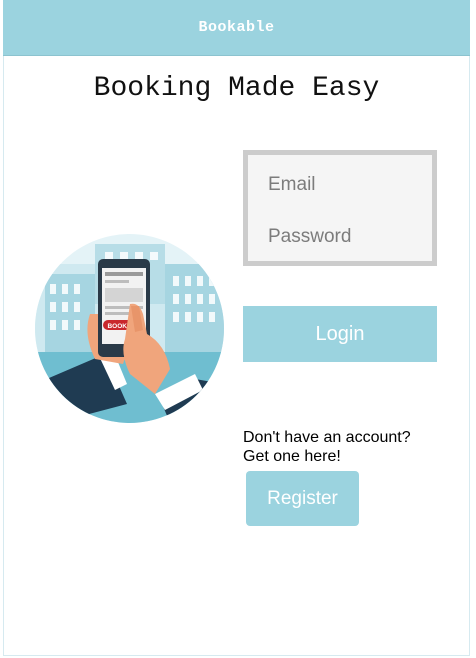  What do you see at coordinates (340, 208) in the screenshot?
I see `credentials-box` at bounding box center [340, 208].